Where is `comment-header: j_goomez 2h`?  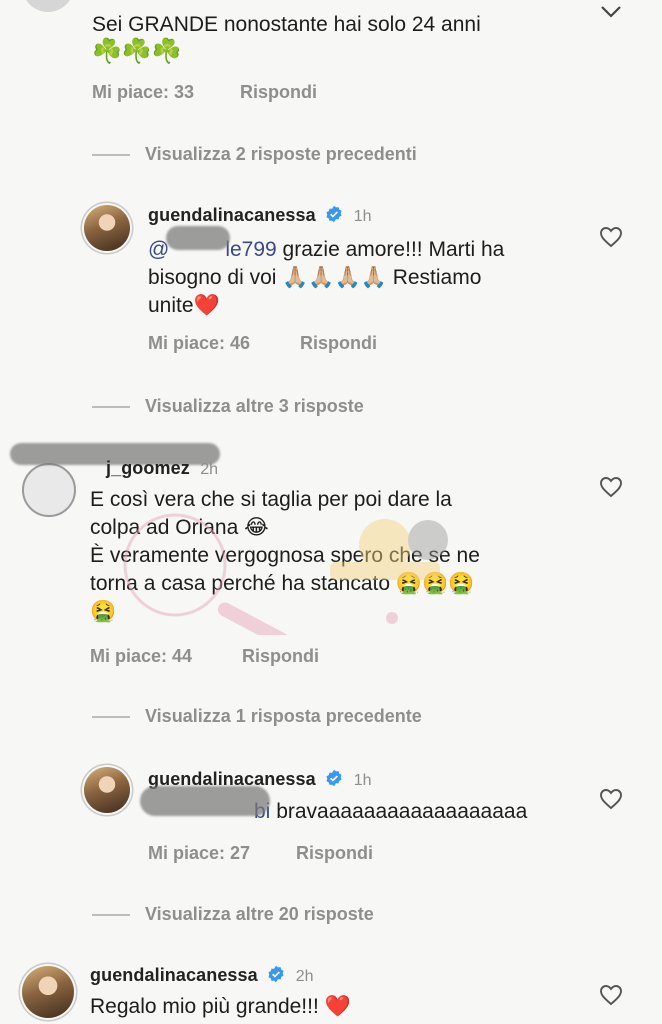
comment-header: j_goomez 2h is located at coordinates (154, 468).